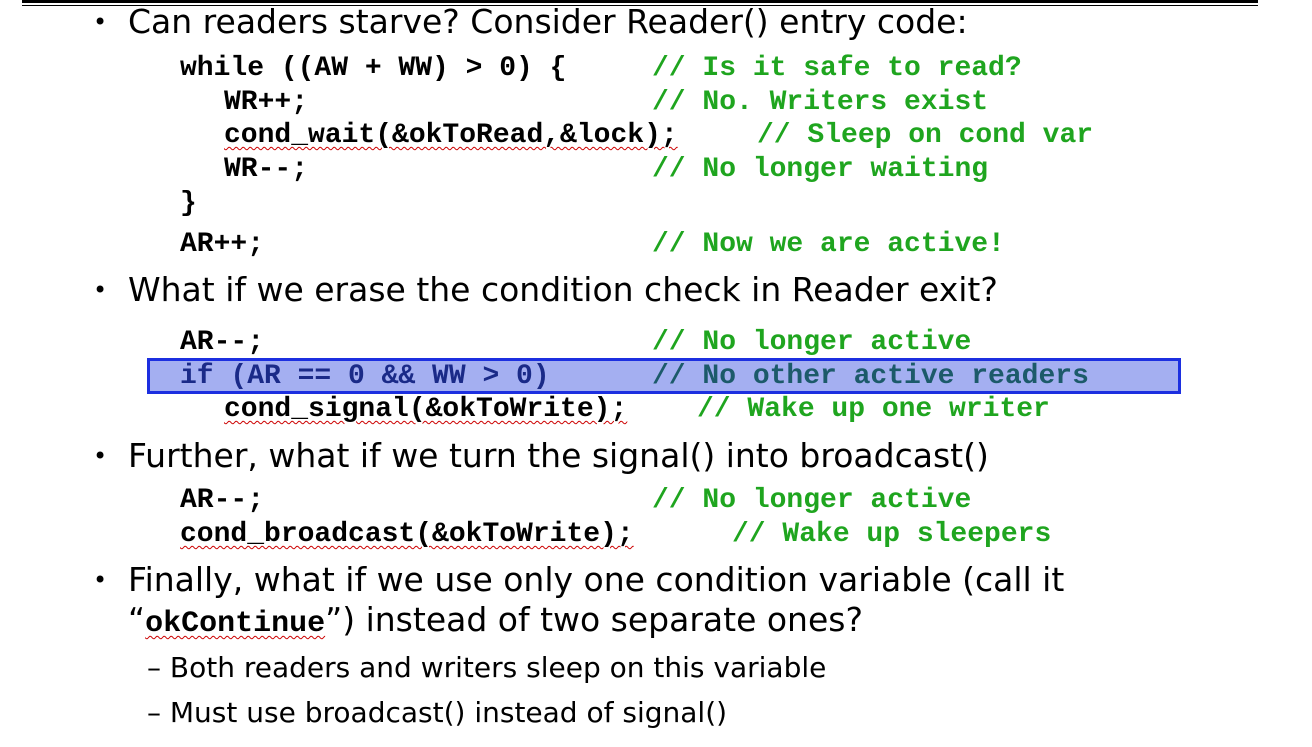  I want to click on code-line: }, so click(188, 203).